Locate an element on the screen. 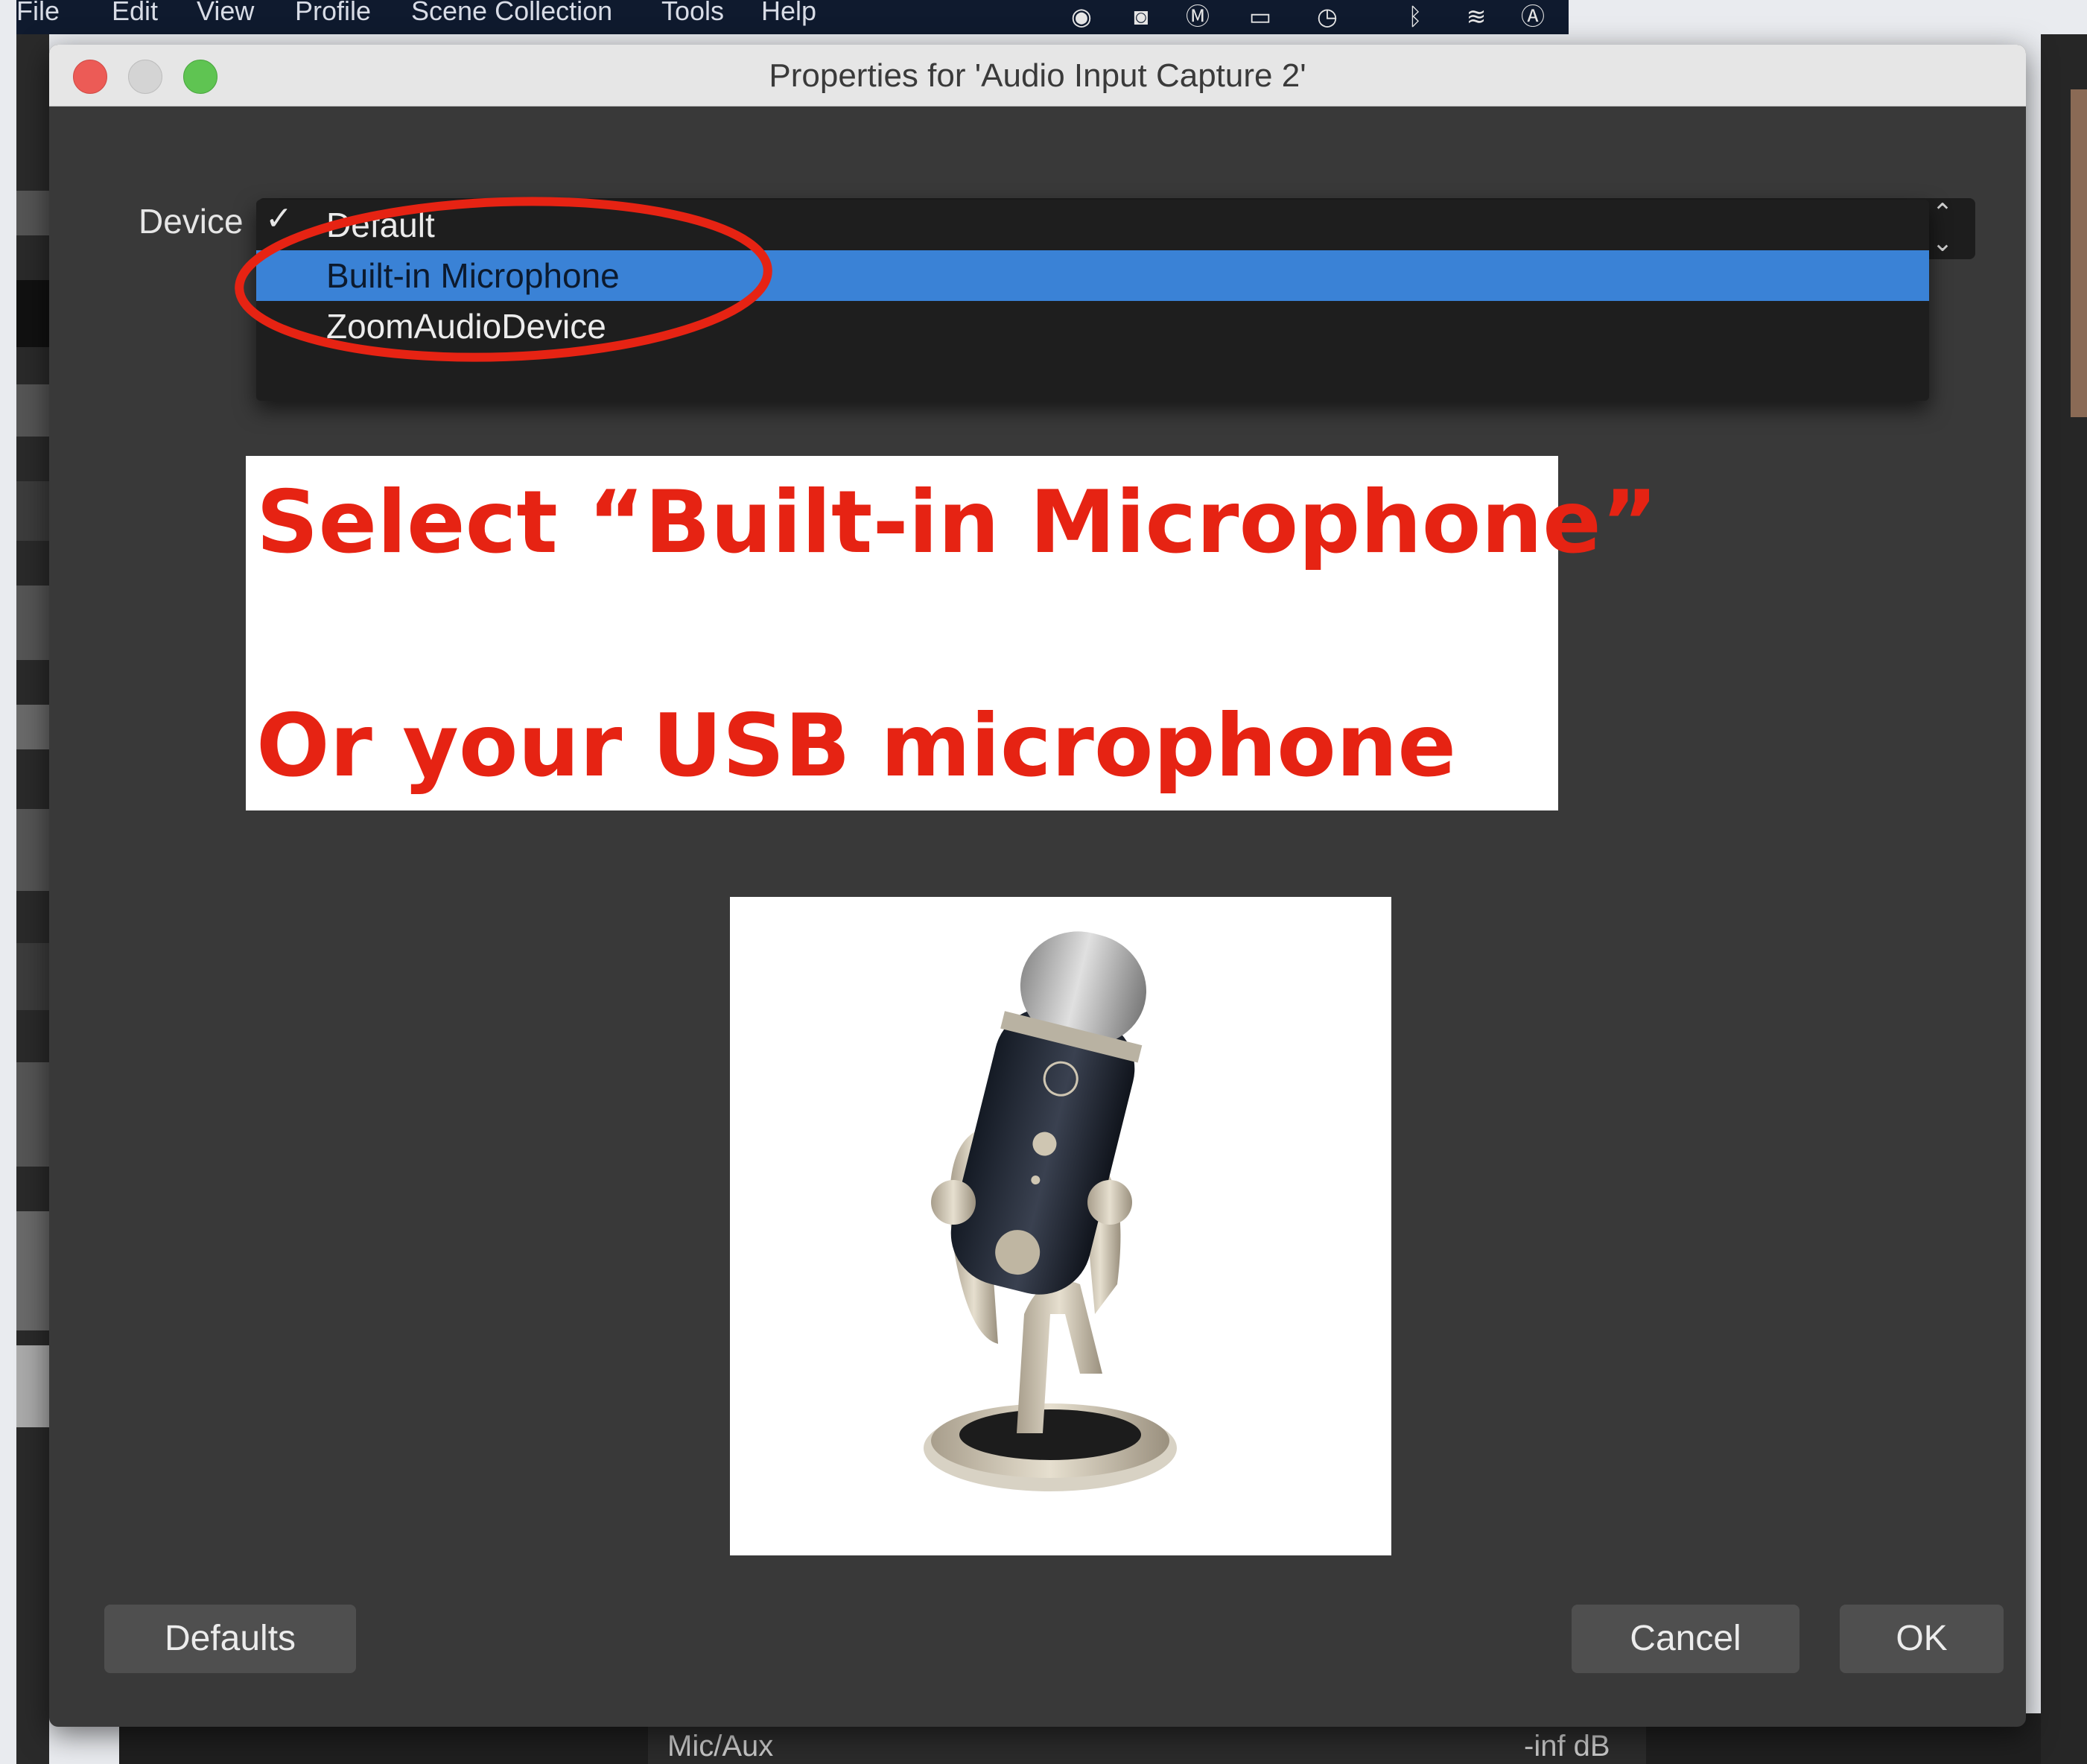 The image size is (2087, 1764). menu-file: File is located at coordinates (38, 13).